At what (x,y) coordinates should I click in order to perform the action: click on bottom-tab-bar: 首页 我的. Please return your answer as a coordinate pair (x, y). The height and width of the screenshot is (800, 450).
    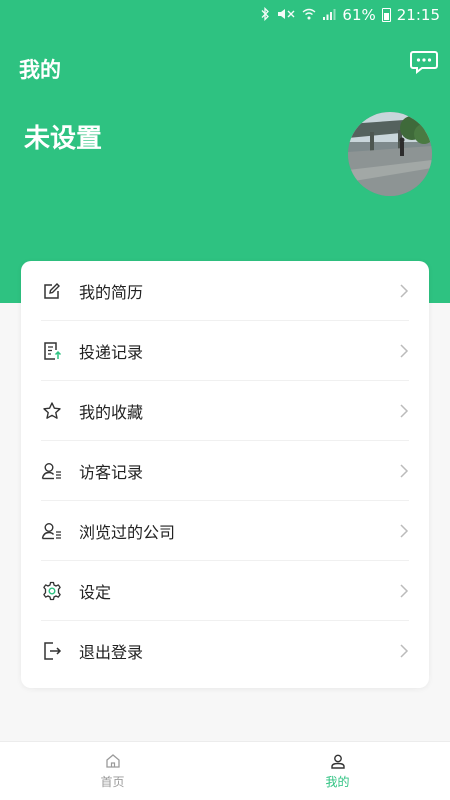
    Looking at the image, I should click on (225, 770).